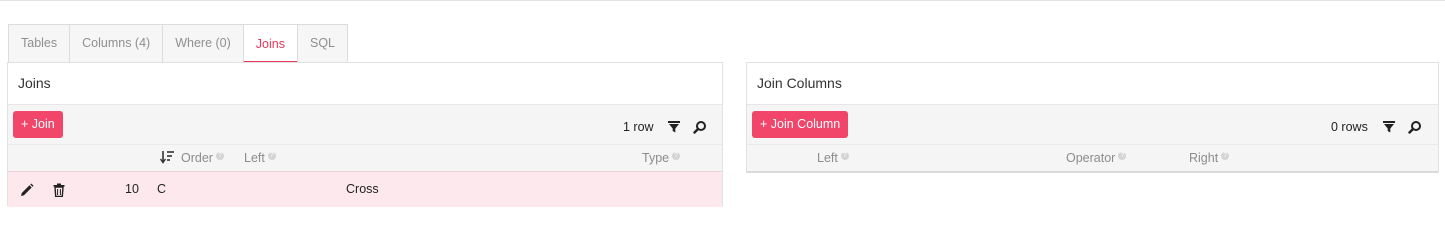  What do you see at coordinates (59, 190) in the screenshot?
I see `trash-icon` at bounding box center [59, 190].